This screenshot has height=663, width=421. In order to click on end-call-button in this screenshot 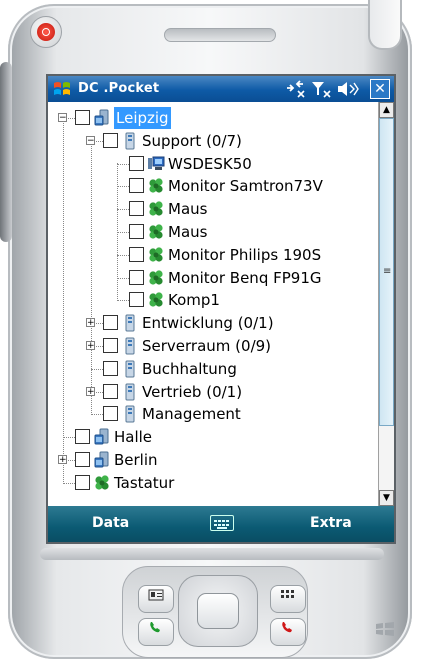, I will do `click(288, 632)`.